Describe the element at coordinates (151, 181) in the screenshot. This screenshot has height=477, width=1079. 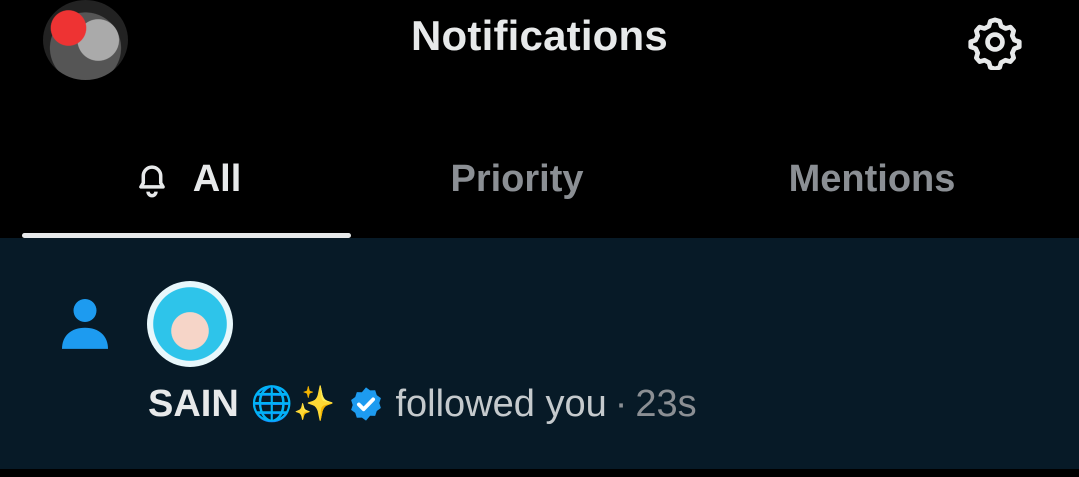
I see `bell-icon` at that location.